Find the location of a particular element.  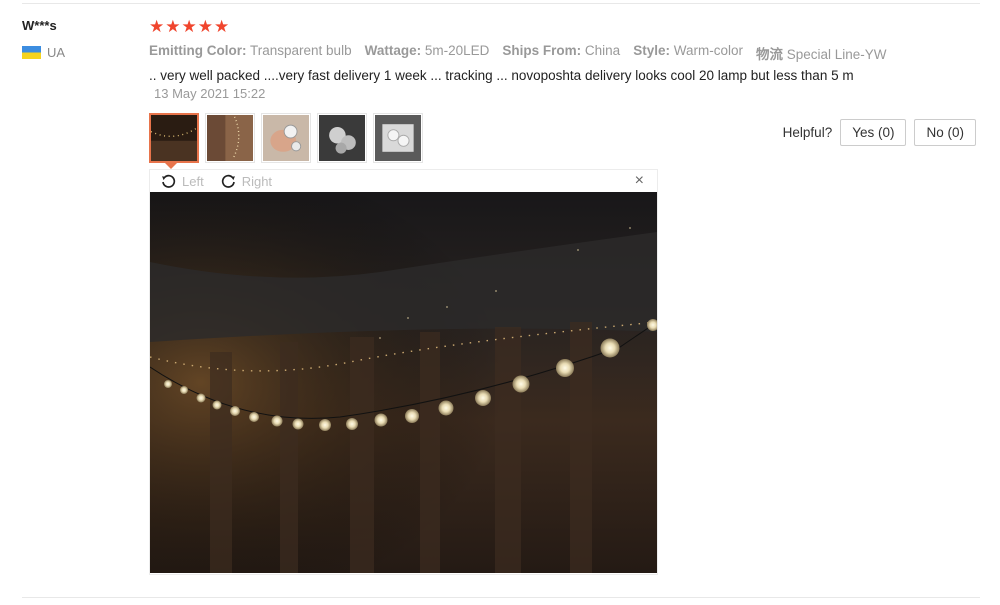

reviewer-country: UA is located at coordinates (43, 52).